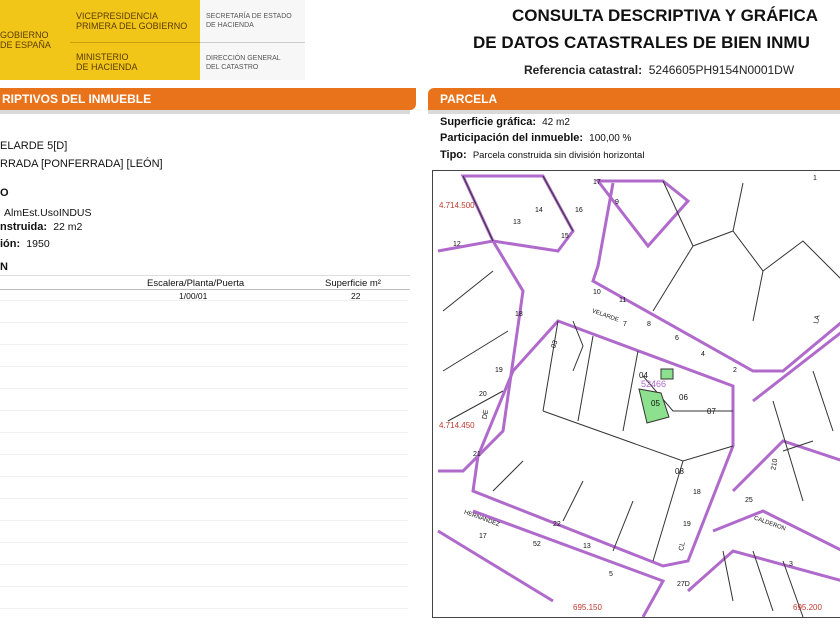  Describe the element at coordinates (539, 210) in the screenshot. I see `map-number: 14` at that location.